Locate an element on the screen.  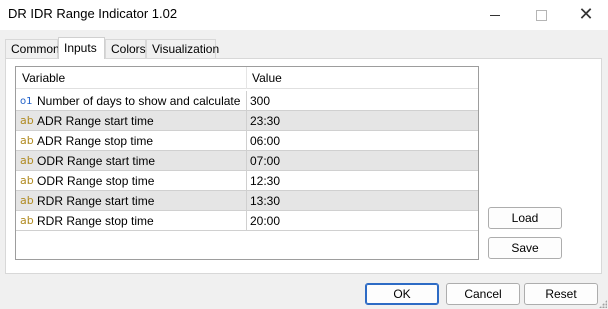
variable-value: 06:00 is located at coordinates (265, 141).